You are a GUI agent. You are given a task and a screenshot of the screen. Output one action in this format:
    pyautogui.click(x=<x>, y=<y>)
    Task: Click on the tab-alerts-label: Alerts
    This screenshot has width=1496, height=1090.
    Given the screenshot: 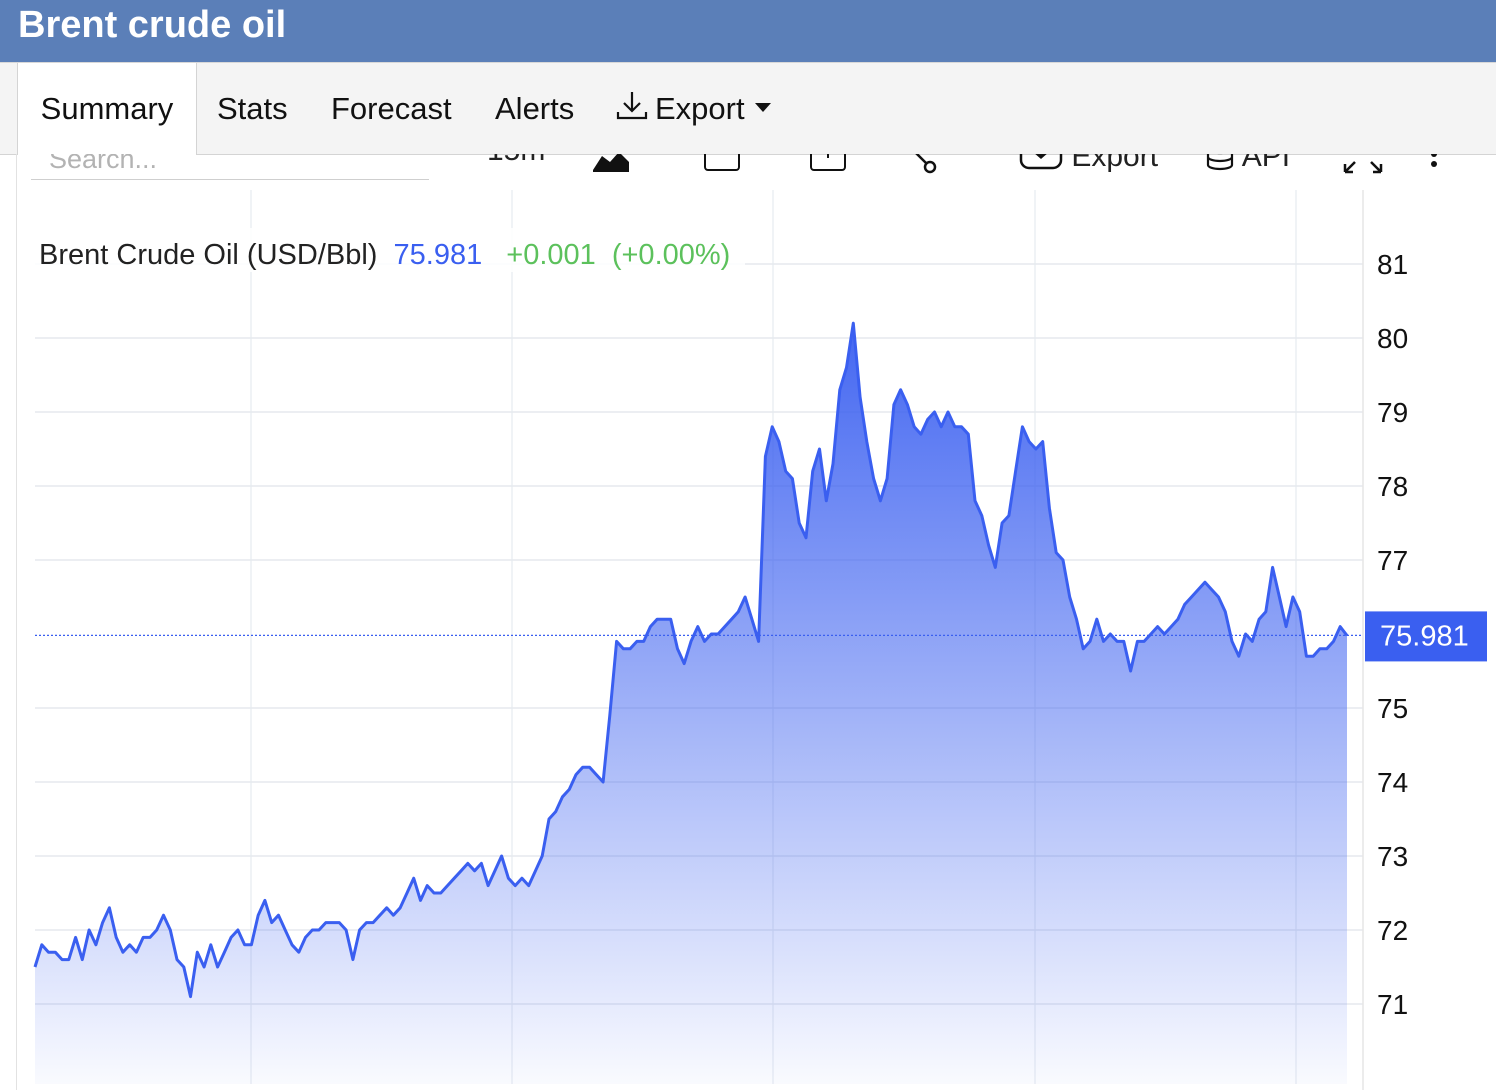 What is the action you would take?
    pyautogui.click(x=535, y=108)
    